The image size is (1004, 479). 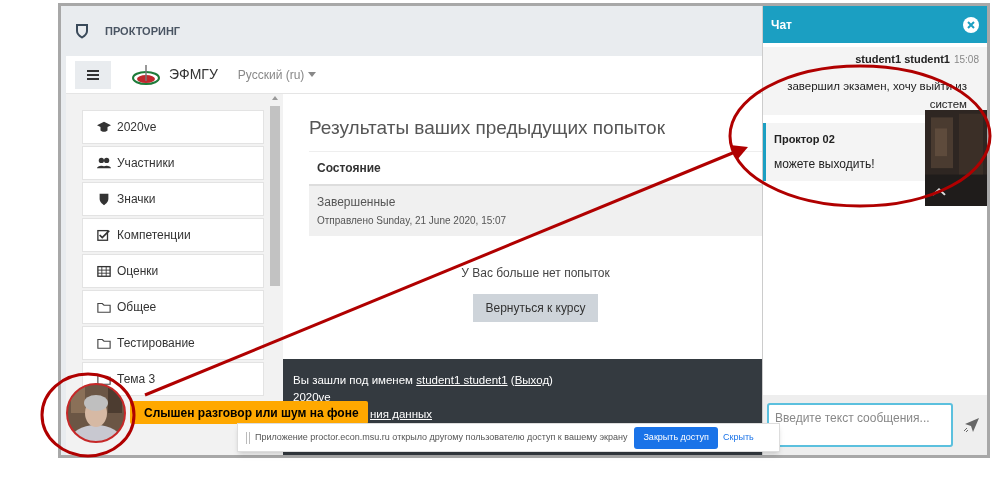 What do you see at coordinates (971, 425) in the screenshot?
I see `send-icon` at bounding box center [971, 425].